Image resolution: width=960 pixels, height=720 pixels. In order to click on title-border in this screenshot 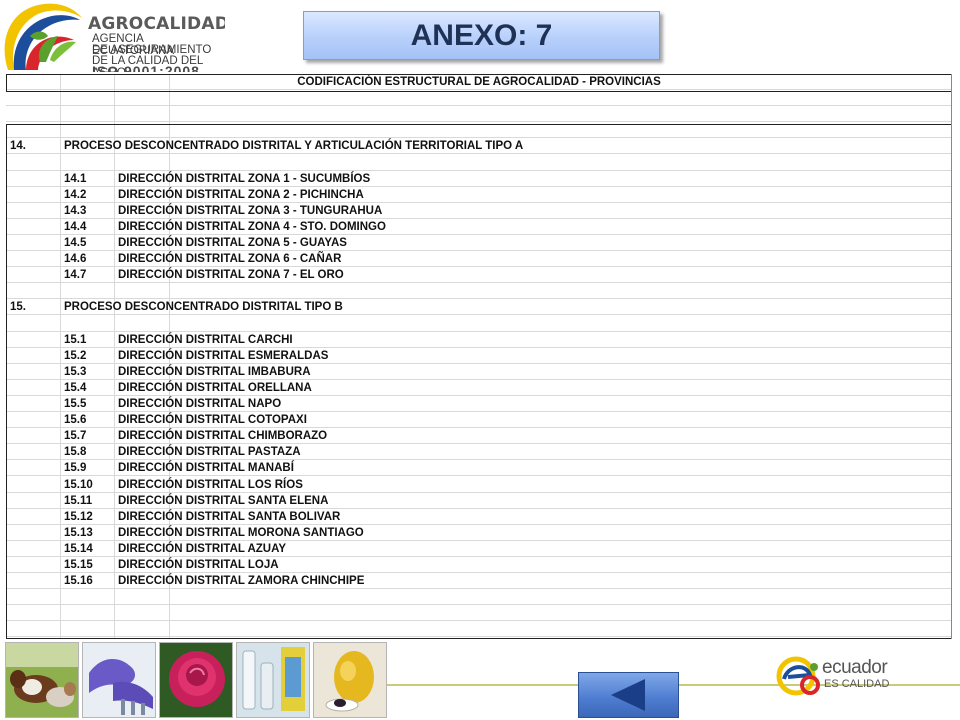, I will do `click(479, 83)`.